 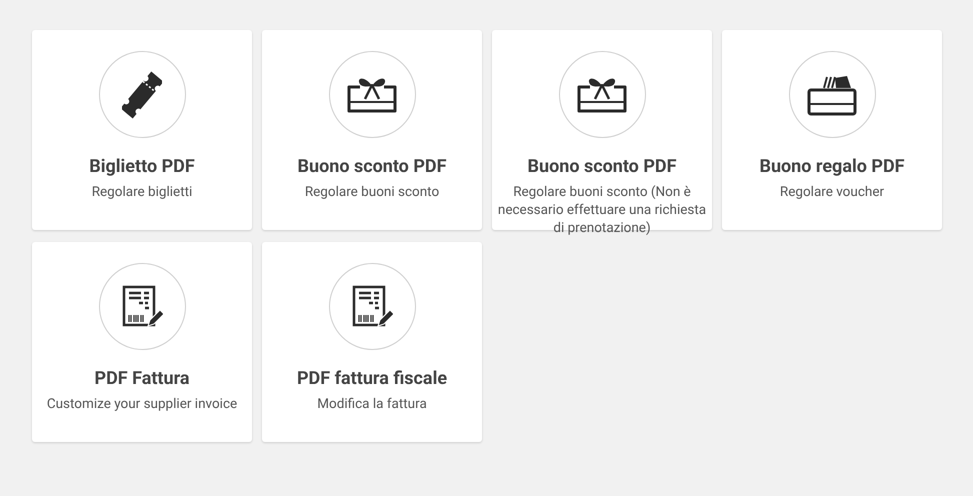 I want to click on card: Buono regalo PDF Regolare voucher, so click(x=832, y=130).